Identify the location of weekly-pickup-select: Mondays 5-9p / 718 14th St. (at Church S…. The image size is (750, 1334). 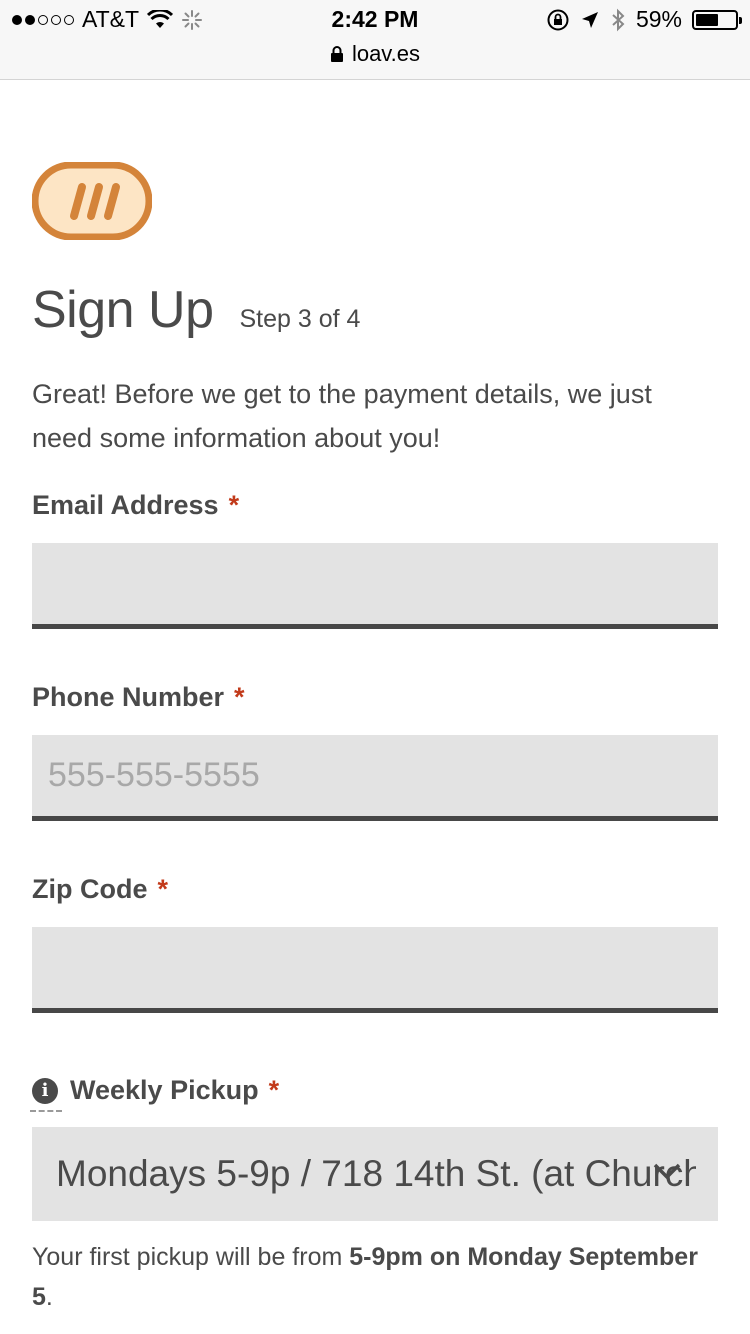
(375, 1174).